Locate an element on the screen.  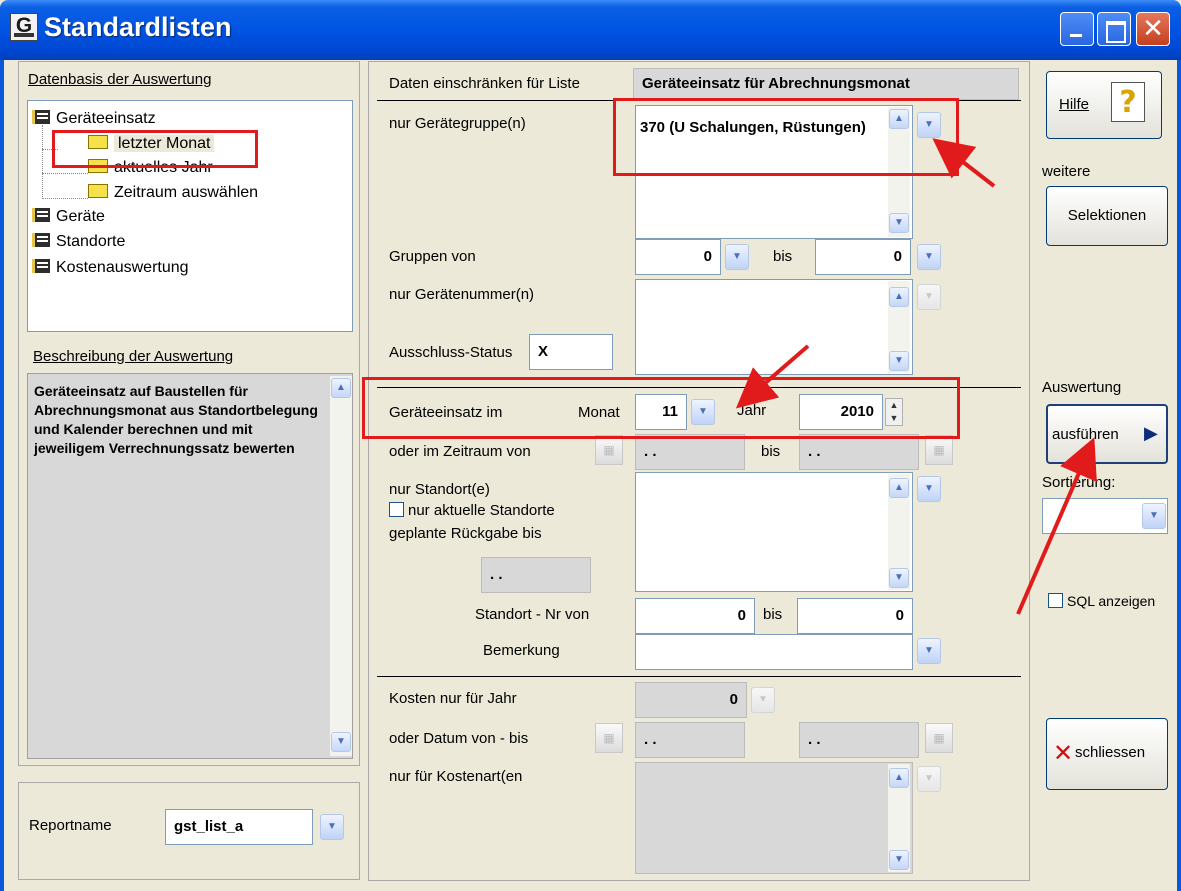
kostenart-list: ▲ ▼ is located at coordinates (774, 818).